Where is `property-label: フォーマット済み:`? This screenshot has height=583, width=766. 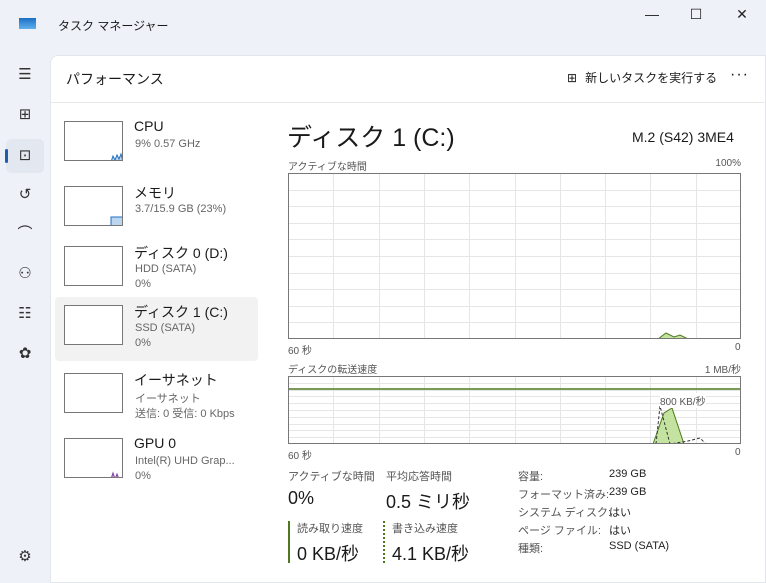
property-label: フォーマット済み: is located at coordinates (564, 495).